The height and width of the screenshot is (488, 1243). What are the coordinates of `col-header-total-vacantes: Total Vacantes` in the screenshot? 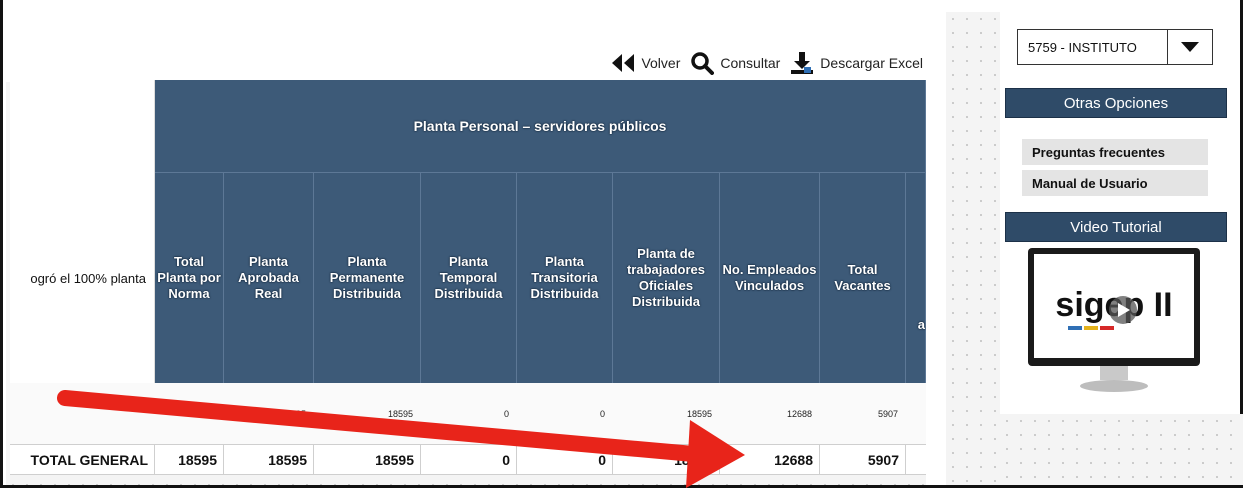 It's located at (863, 278).